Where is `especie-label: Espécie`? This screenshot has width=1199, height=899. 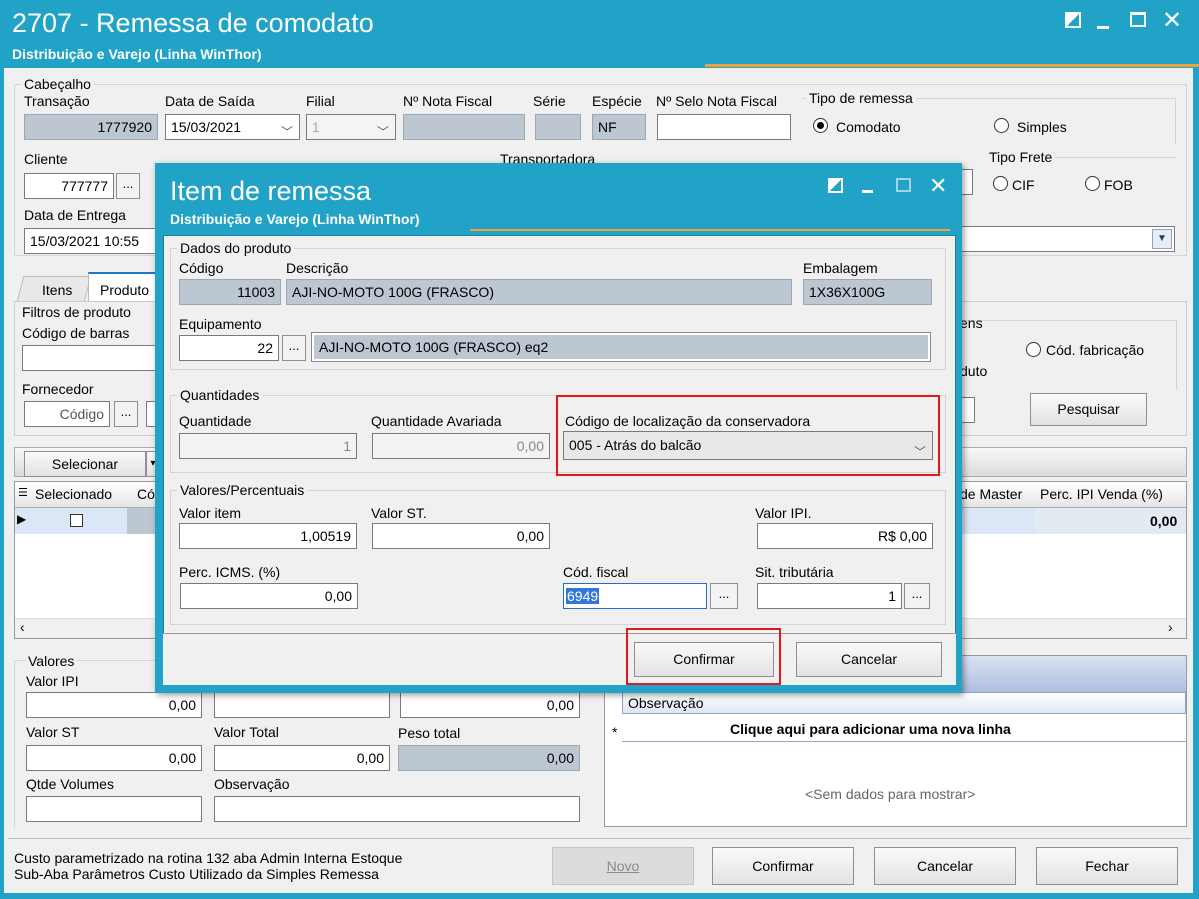 especie-label: Espécie is located at coordinates (617, 101).